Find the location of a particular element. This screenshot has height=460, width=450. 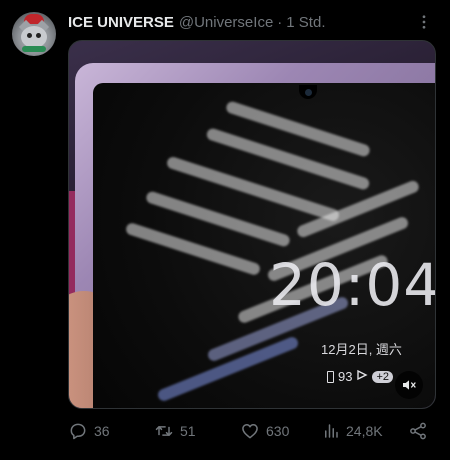

share-icon is located at coordinates (418, 431).